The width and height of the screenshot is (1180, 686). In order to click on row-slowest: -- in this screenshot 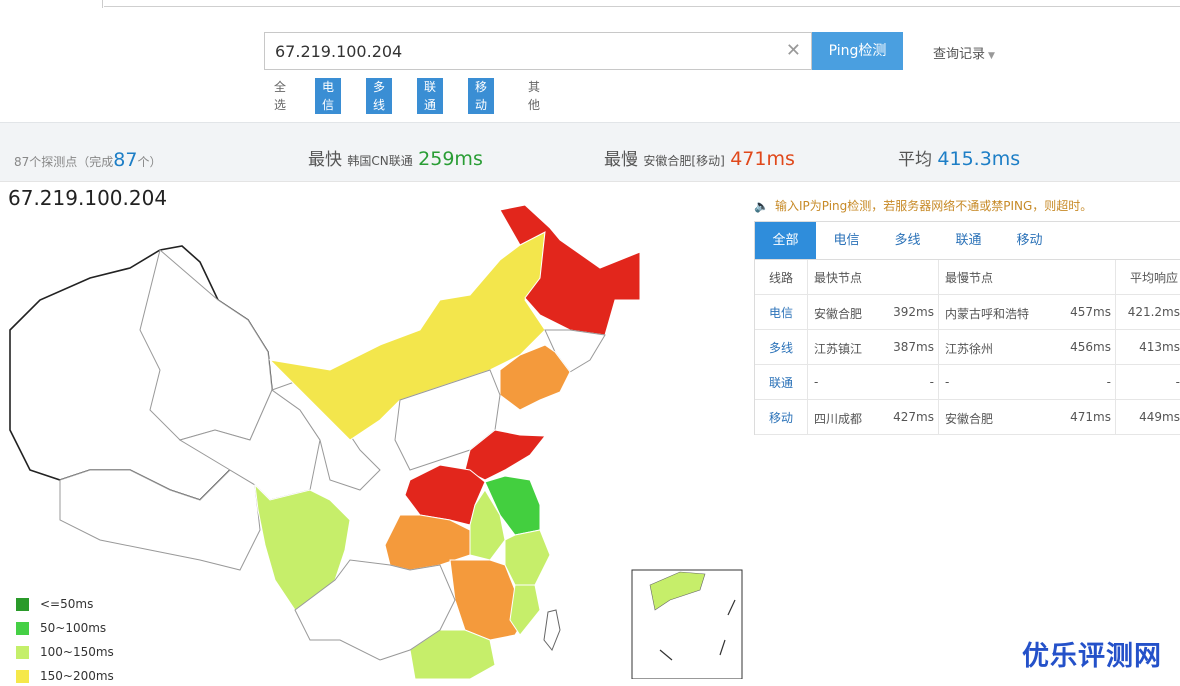, I will do `click(1027, 382)`.